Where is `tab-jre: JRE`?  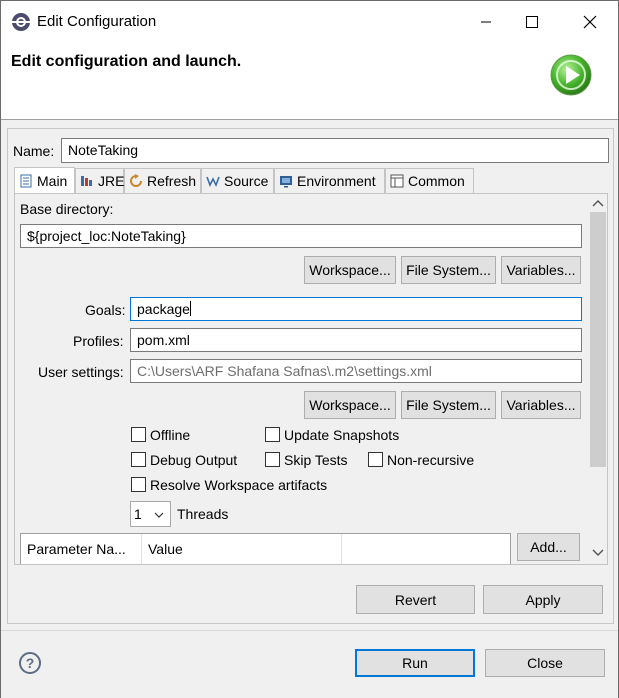 tab-jre: JRE is located at coordinates (99, 180).